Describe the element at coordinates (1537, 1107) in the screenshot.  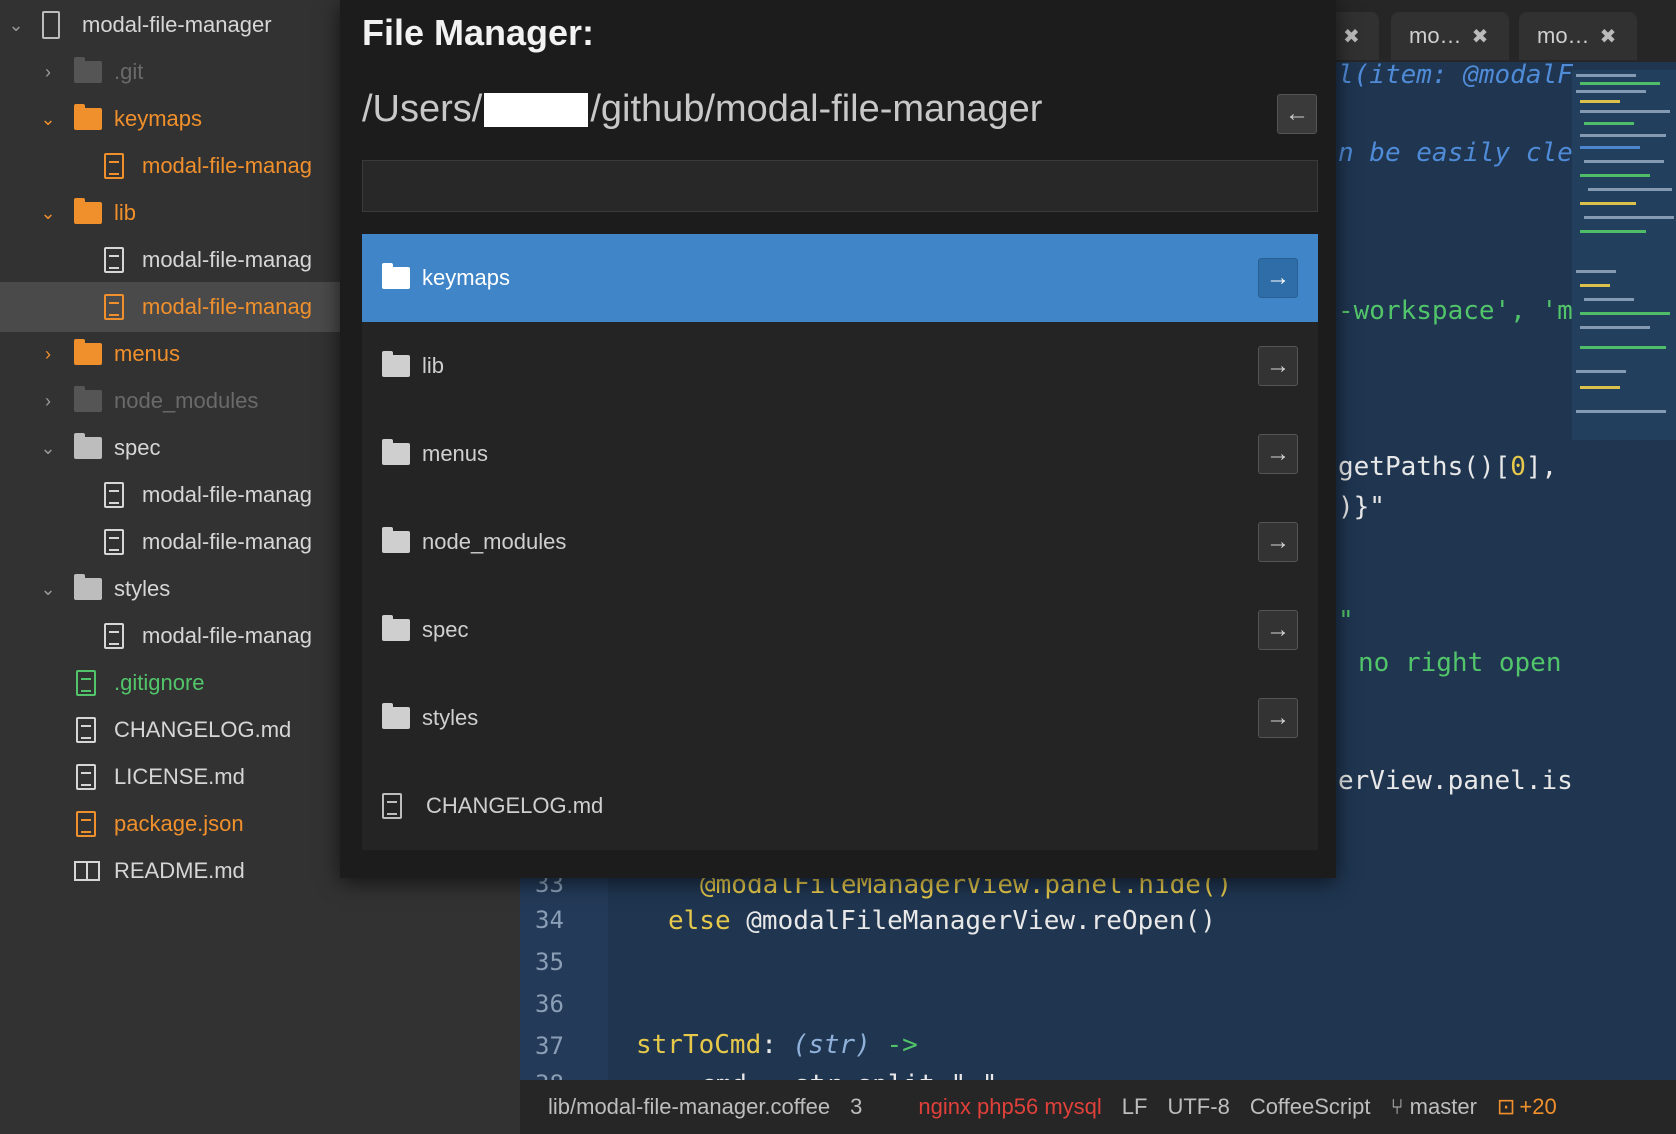
I see `status-diff-count: +20` at that location.